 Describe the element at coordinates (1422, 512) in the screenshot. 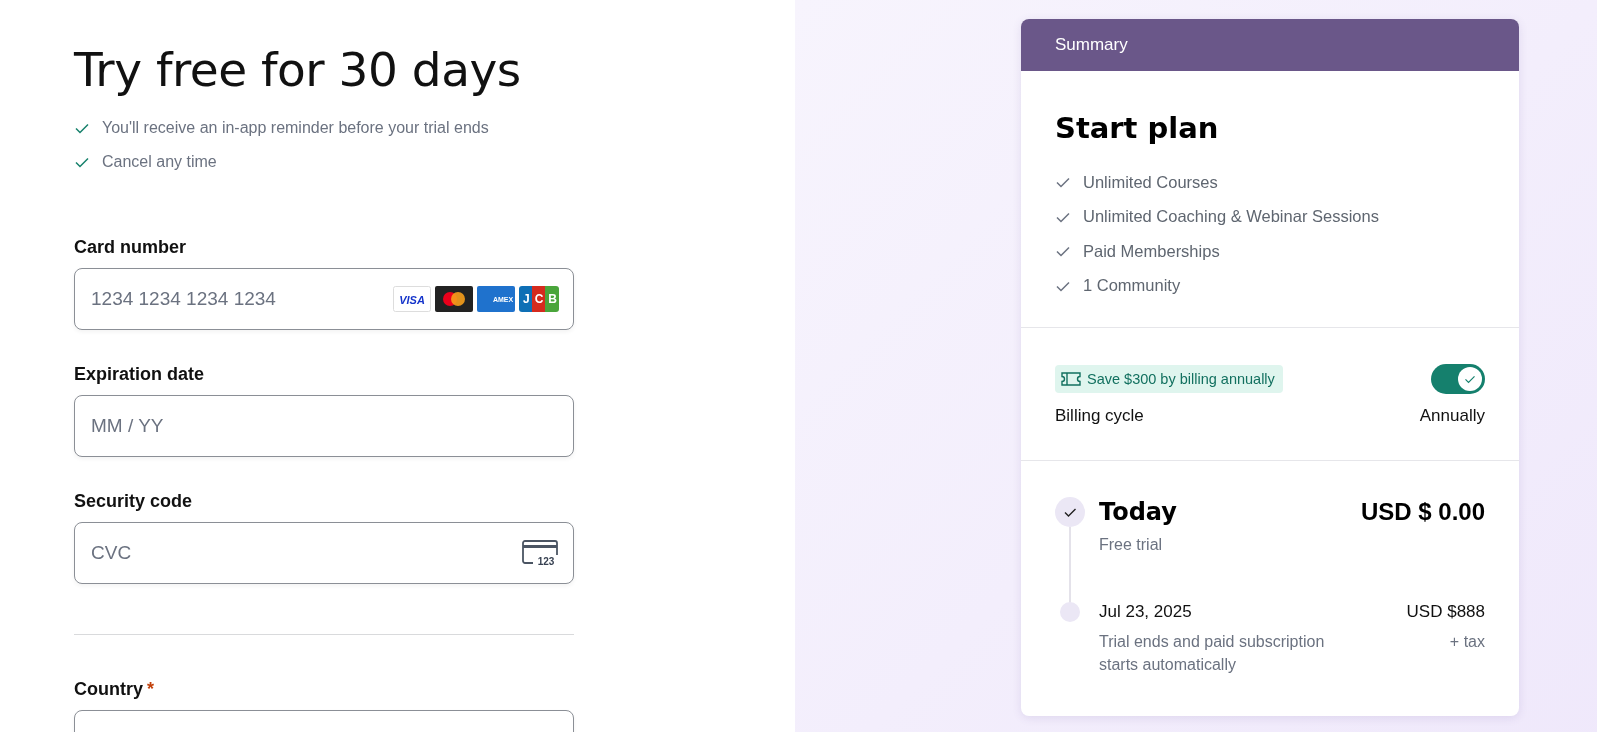

I see `step-amount: USD $ 0.00` at that location.